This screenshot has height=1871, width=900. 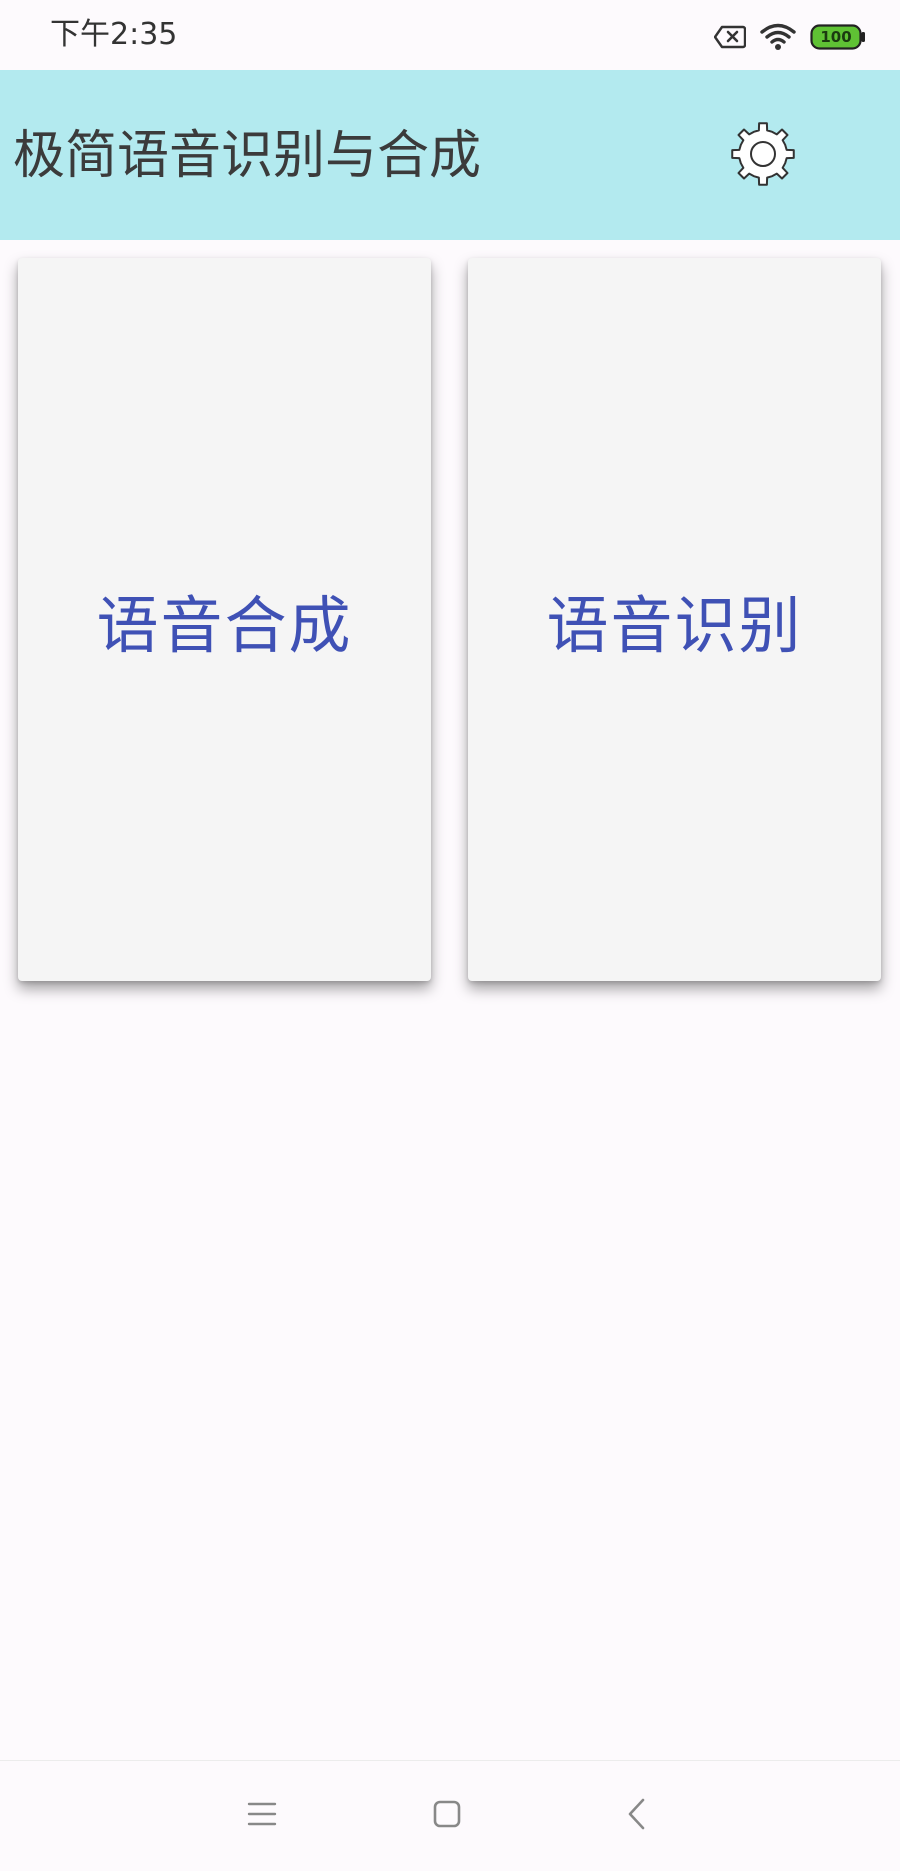 What do you see at coordinates (730, 37) in the screenshot?
I see `sim-disabled-icon` at bounding box center [730, 37].